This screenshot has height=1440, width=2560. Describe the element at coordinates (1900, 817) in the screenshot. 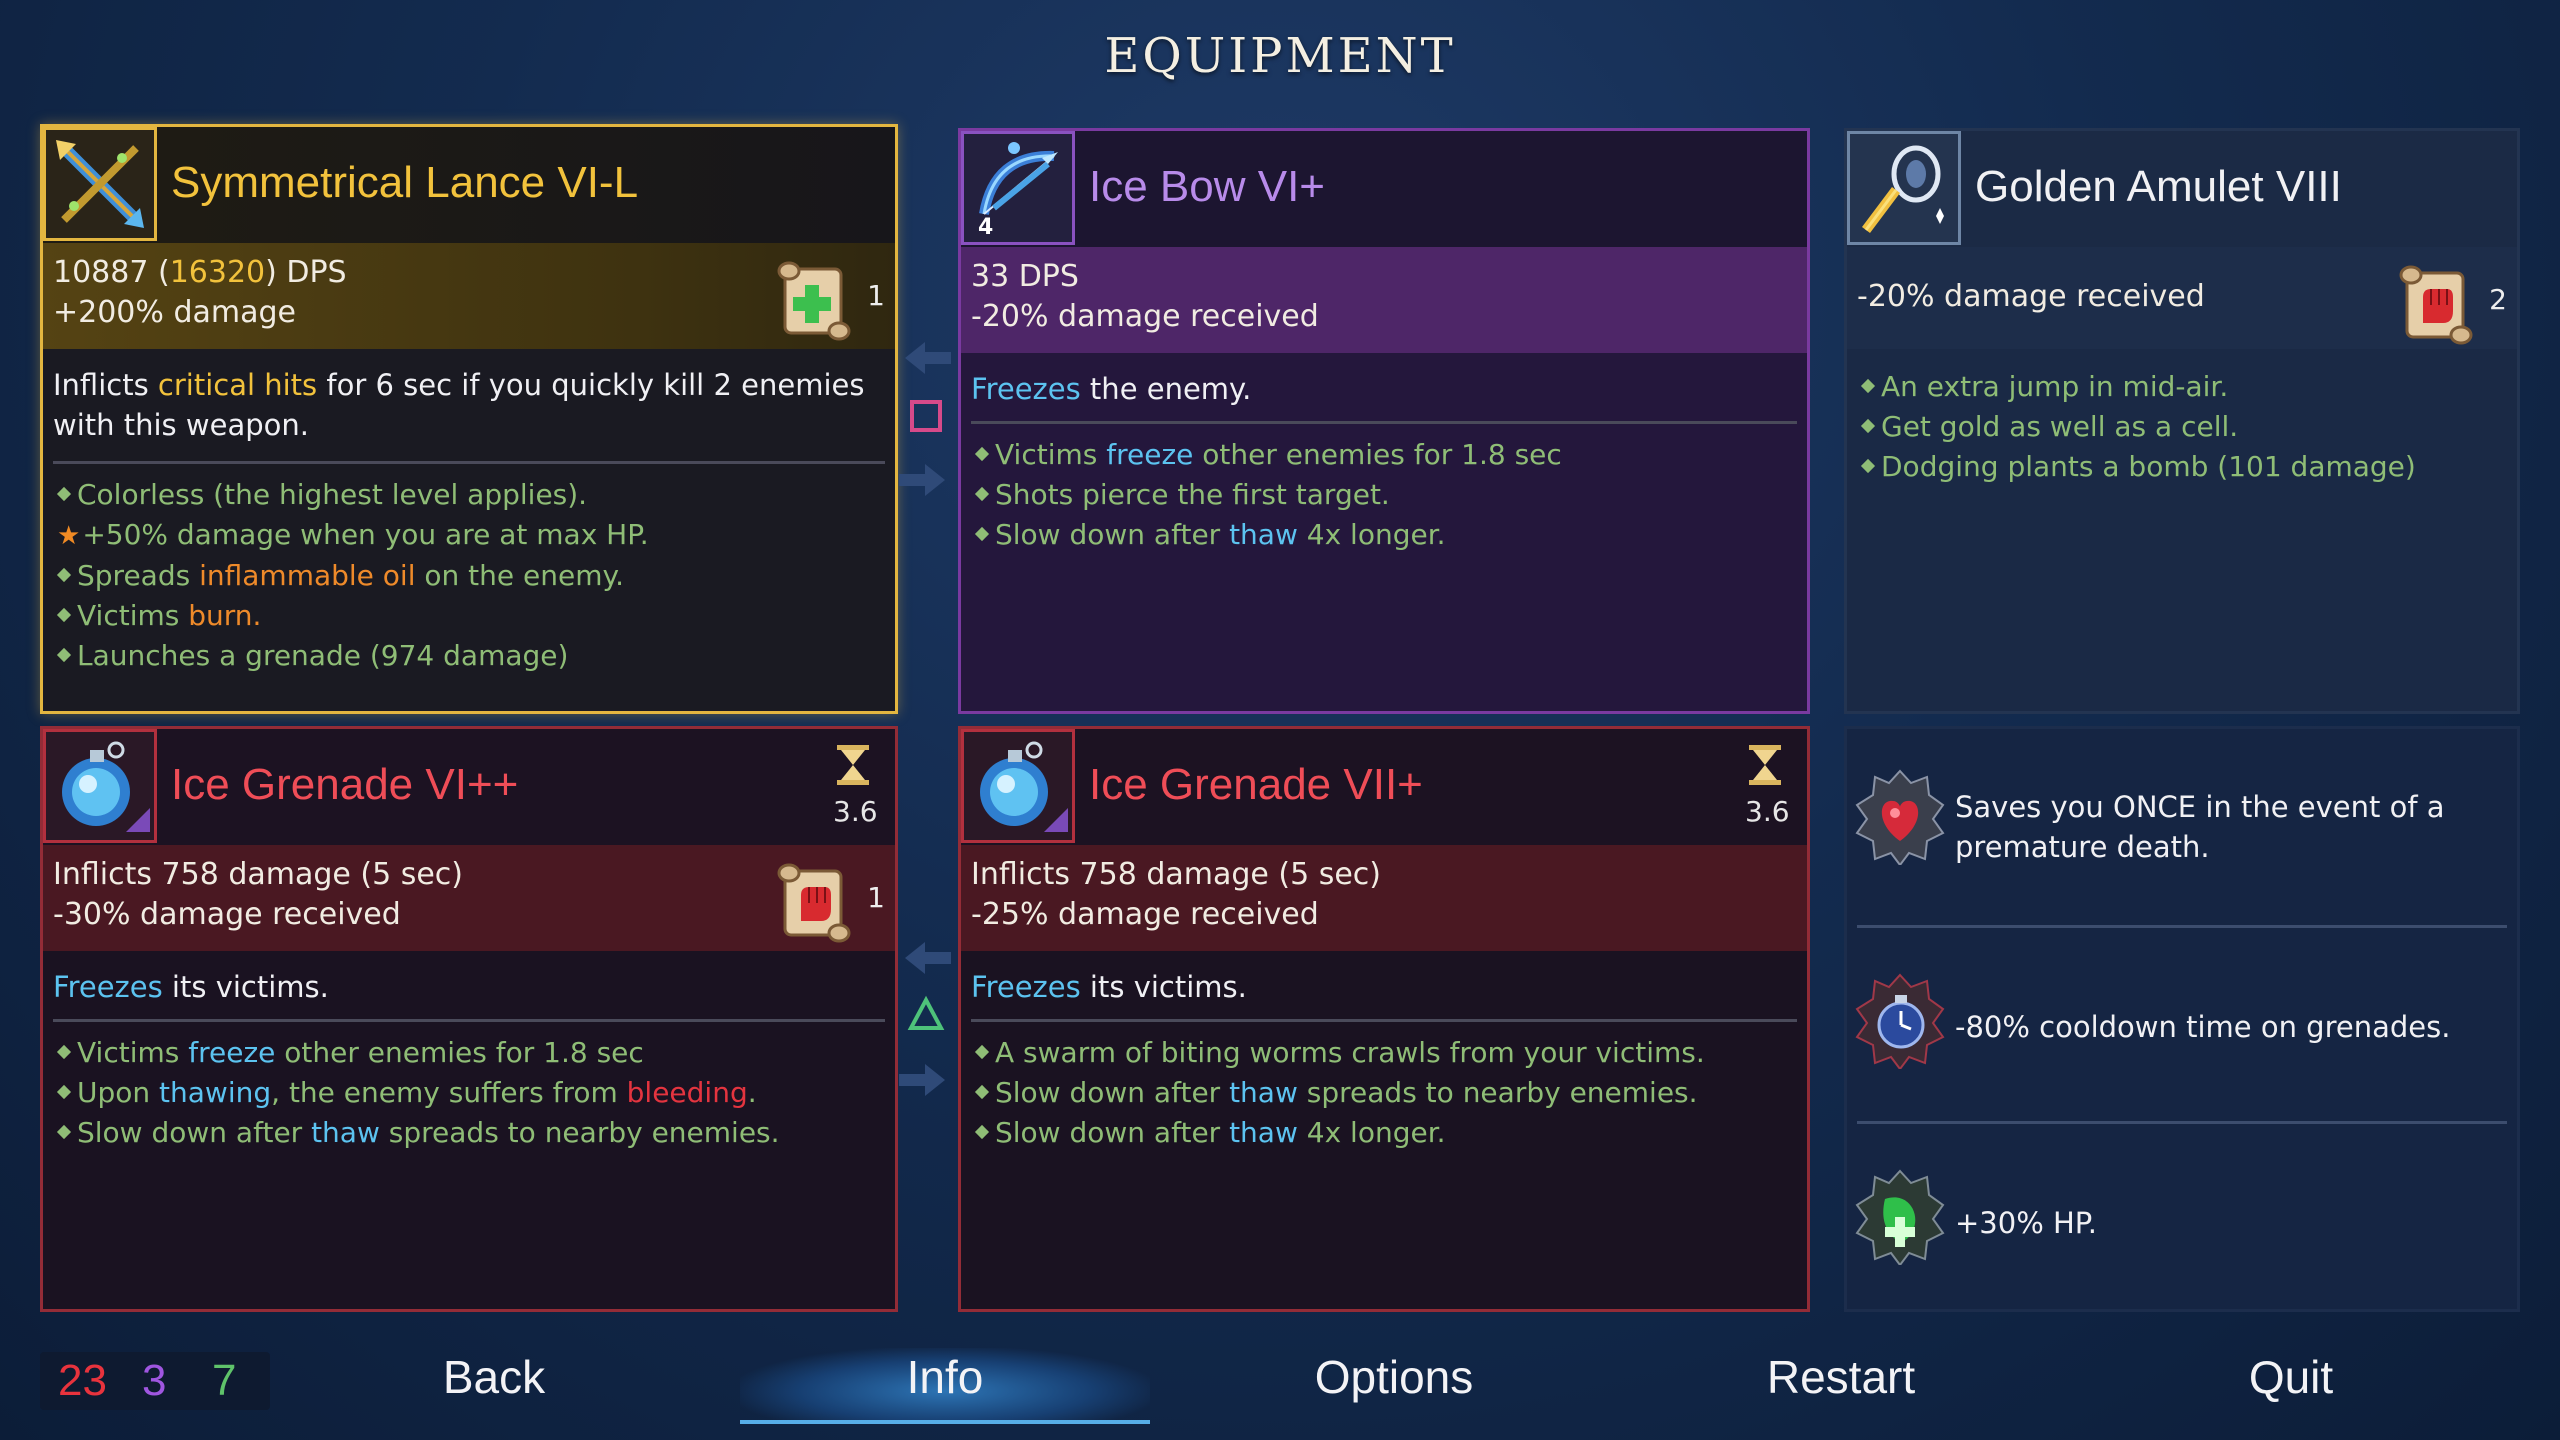

I see `heart-mutation-icon` at that location.